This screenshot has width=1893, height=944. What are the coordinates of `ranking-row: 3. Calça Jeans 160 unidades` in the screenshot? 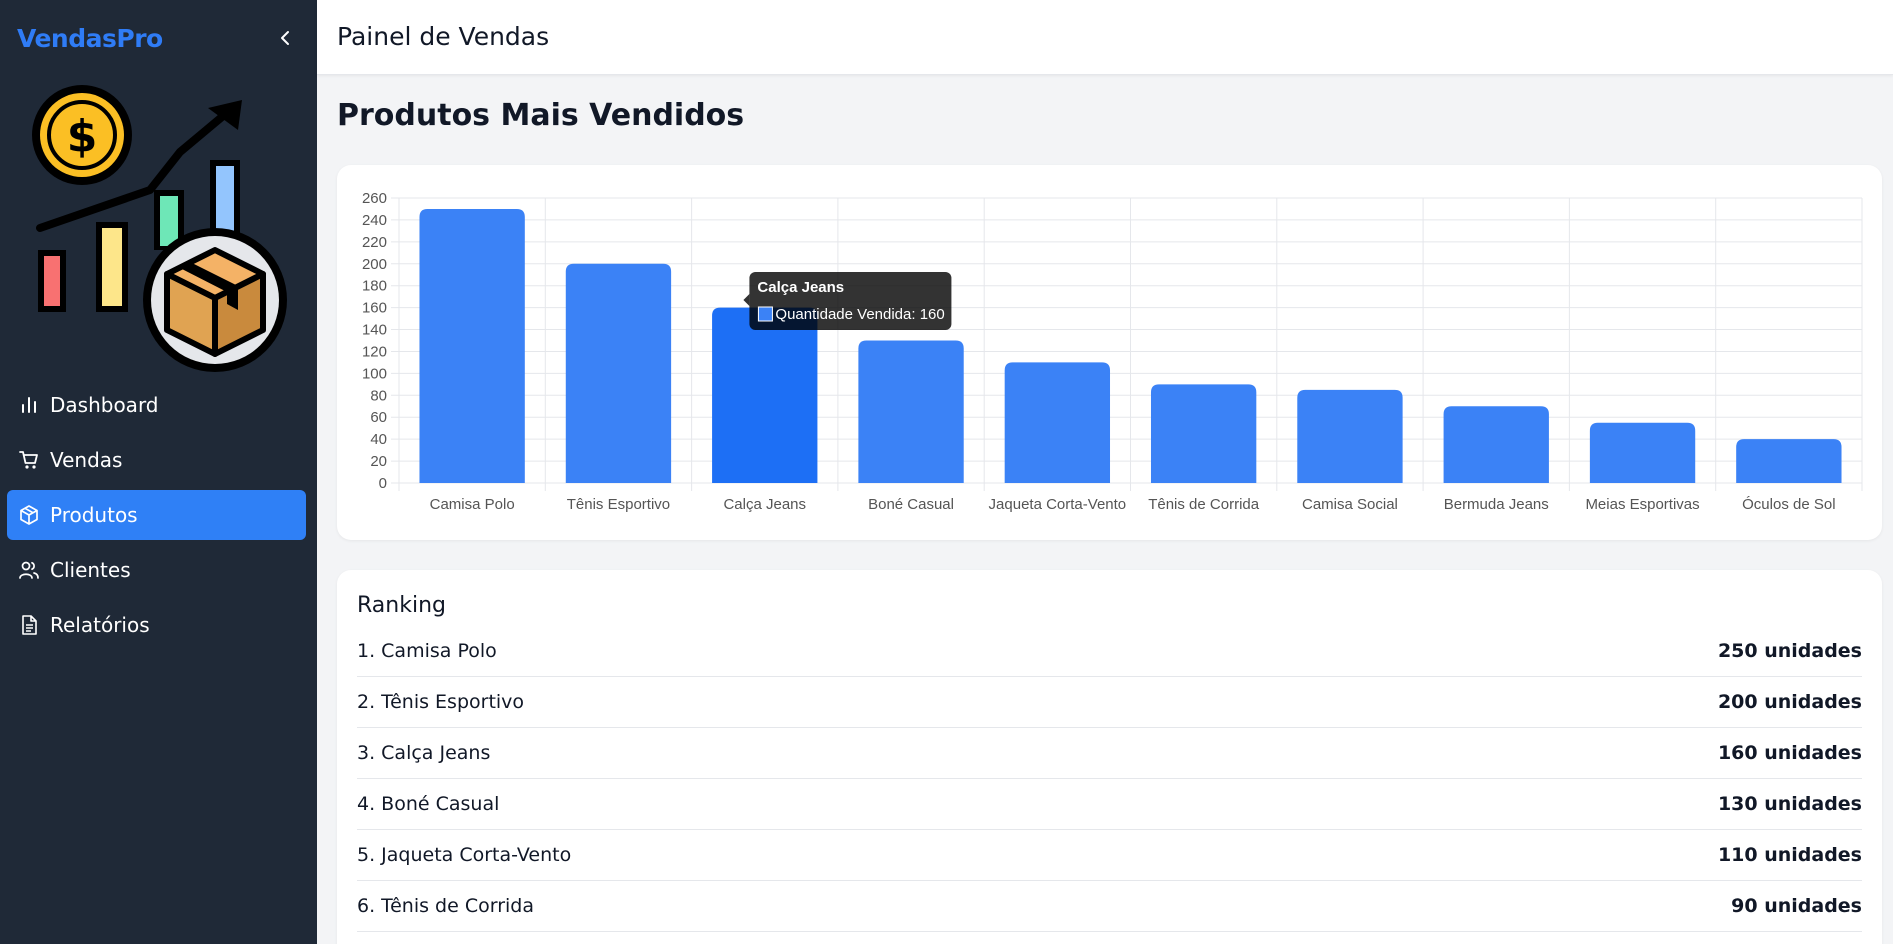 It's located at (1109, 753).